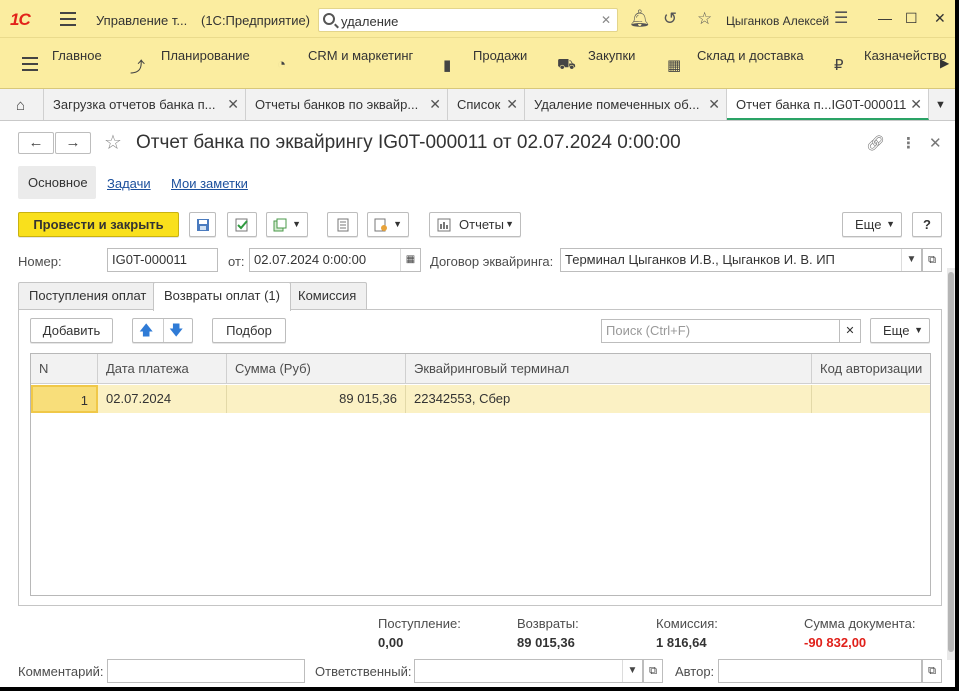  I want to click on maximize-button: ☐, so click(911, 18).